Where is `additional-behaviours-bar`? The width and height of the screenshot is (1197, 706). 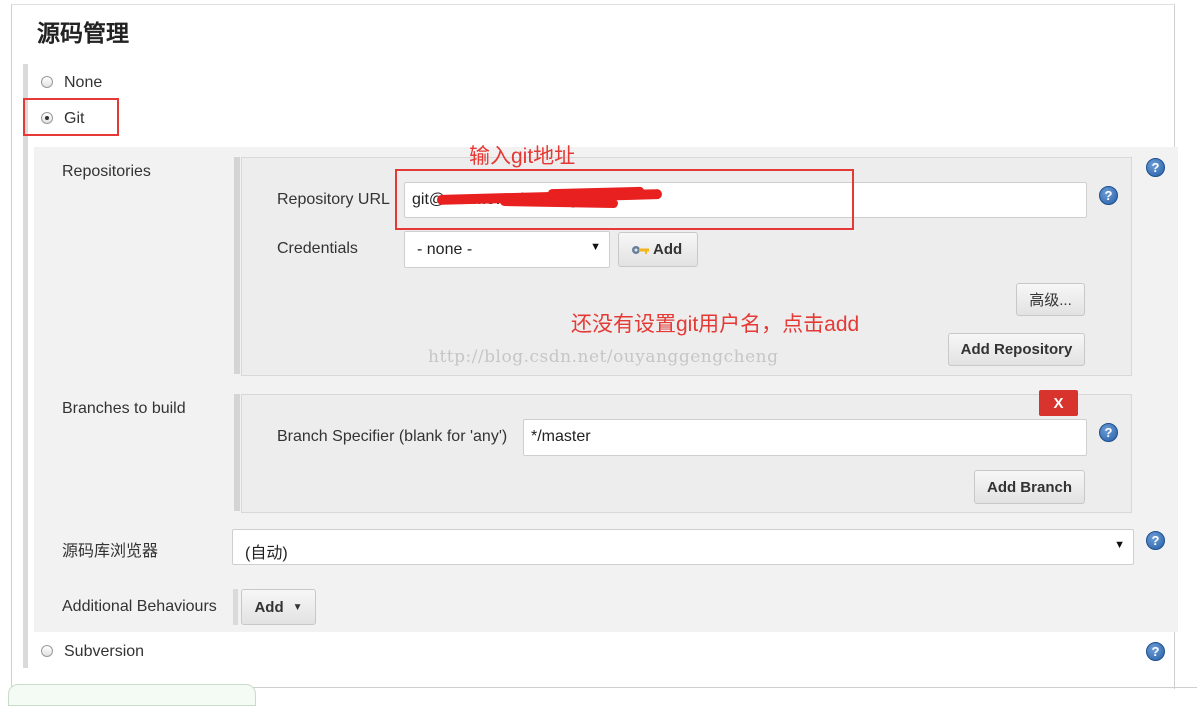
additional-behaviours-bar is located at coordinates (235, 607).